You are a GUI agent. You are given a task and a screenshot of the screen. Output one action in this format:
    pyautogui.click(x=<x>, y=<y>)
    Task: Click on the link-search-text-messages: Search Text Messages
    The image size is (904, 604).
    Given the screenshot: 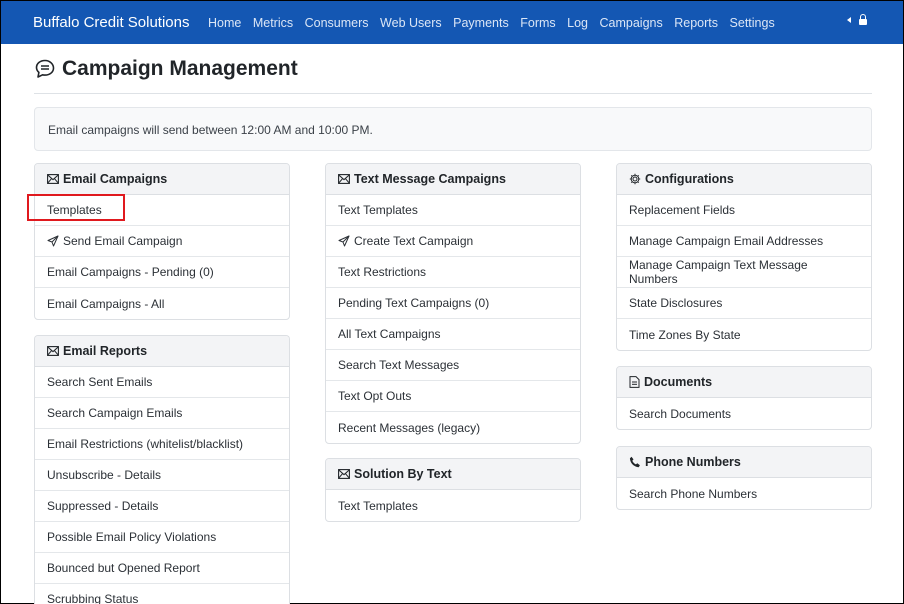 What is the action you would take?
    pyautogui.click(x=453, y=365)
    